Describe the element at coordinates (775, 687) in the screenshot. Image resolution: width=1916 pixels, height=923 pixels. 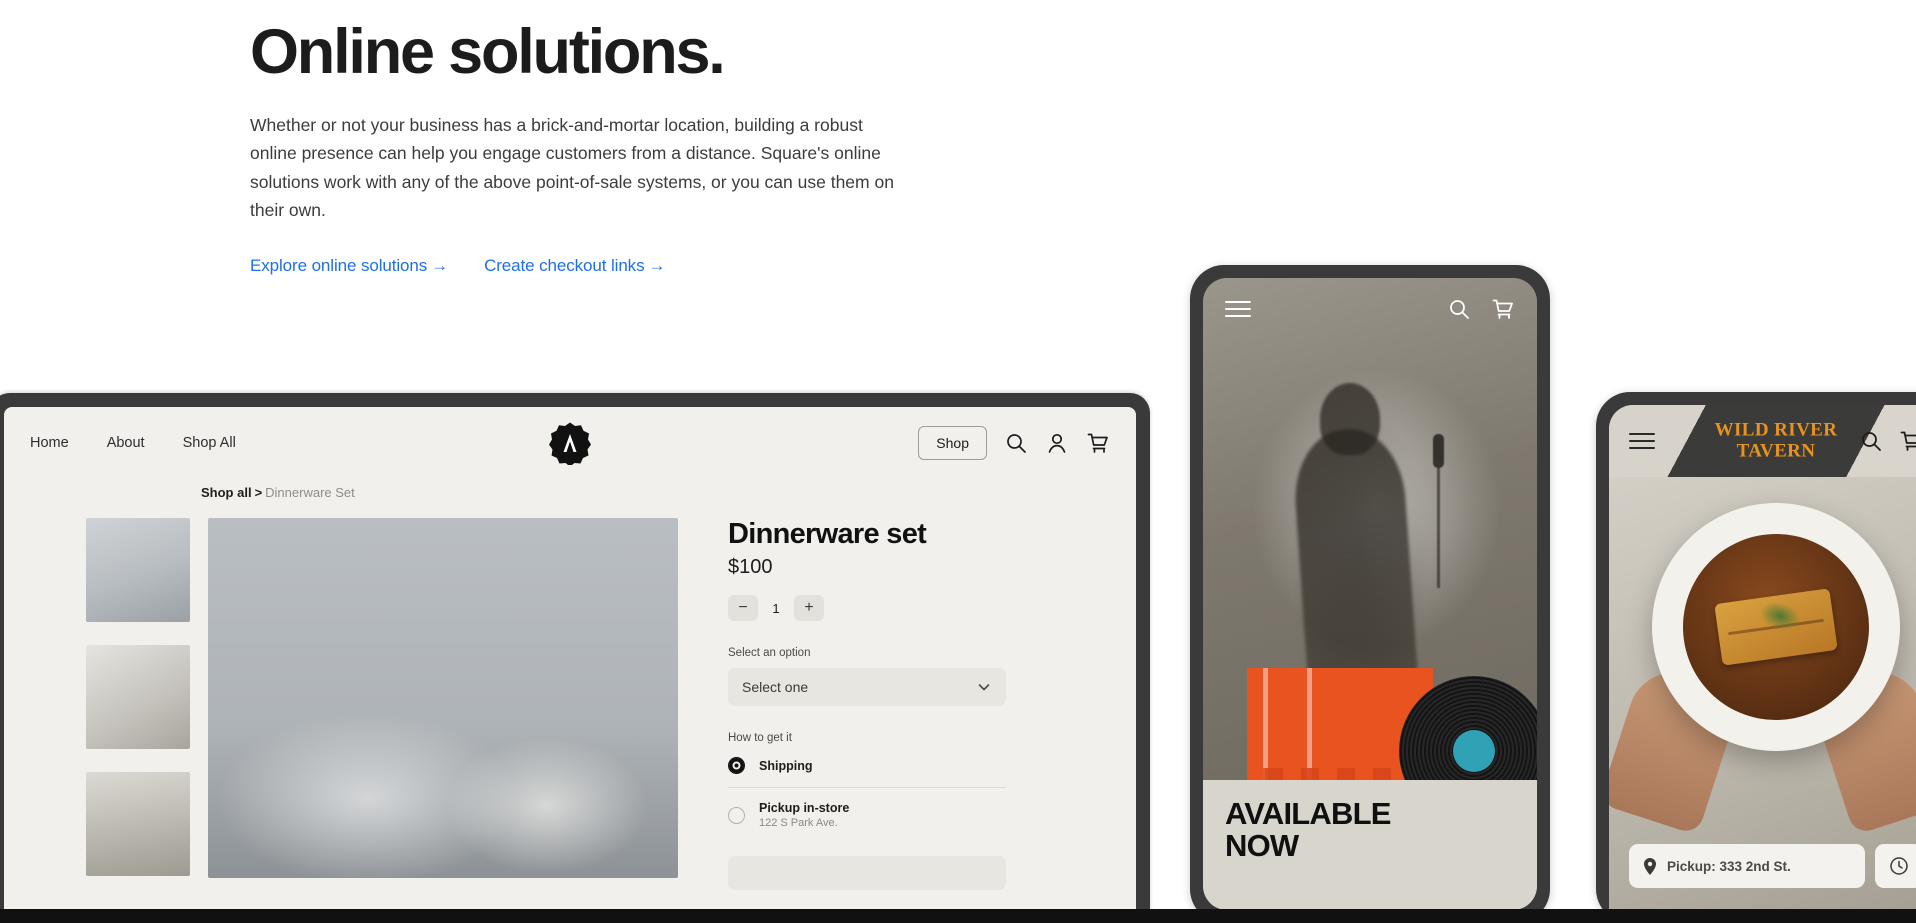
I see `option-select-value: Select one` at that location.